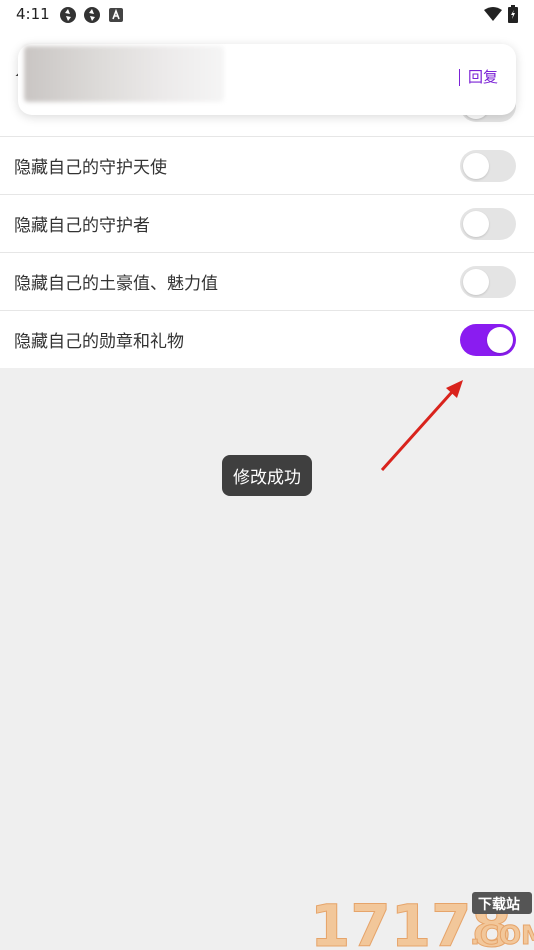 The image size is (534, 950). Describe the element at coordinates (99, 342) in the screenshot. I see `setting-label: 隐藏自己的勋章和礼物` at that location.